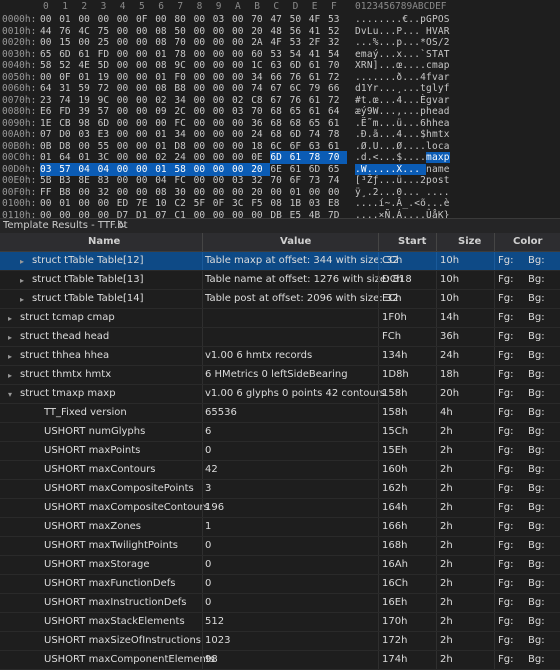  Describe the element at coordinates (19, 214) in the screenshot. I see `hex-offset: 0110h:` at that location.